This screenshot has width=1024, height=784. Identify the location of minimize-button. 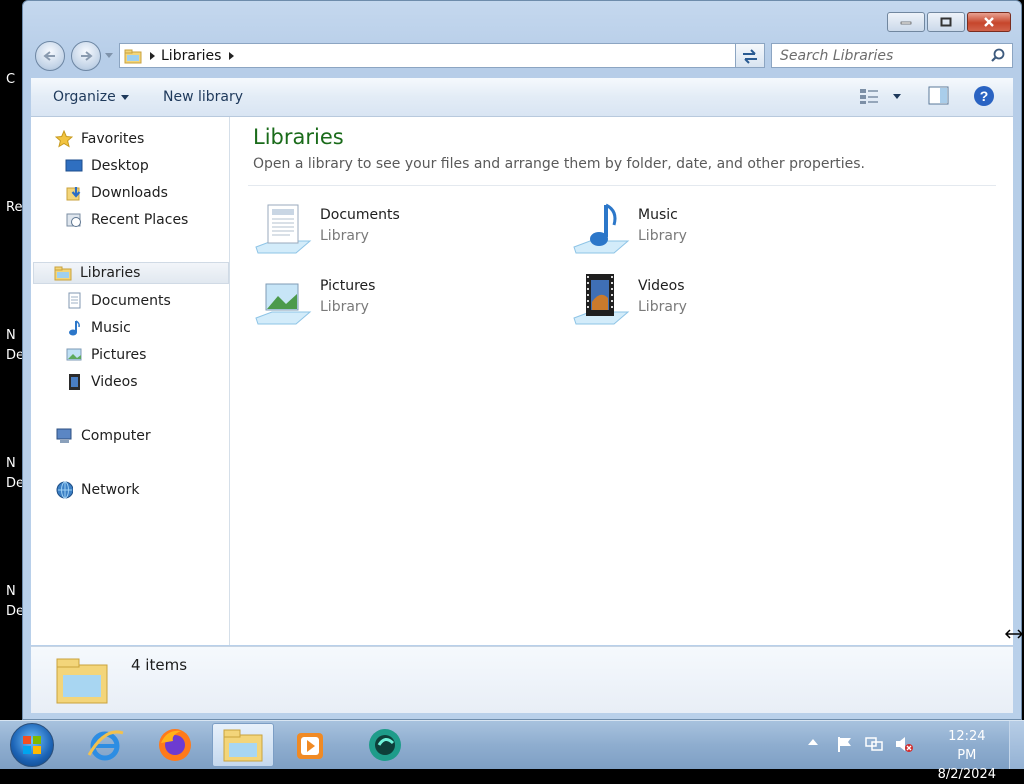
(906, 22).